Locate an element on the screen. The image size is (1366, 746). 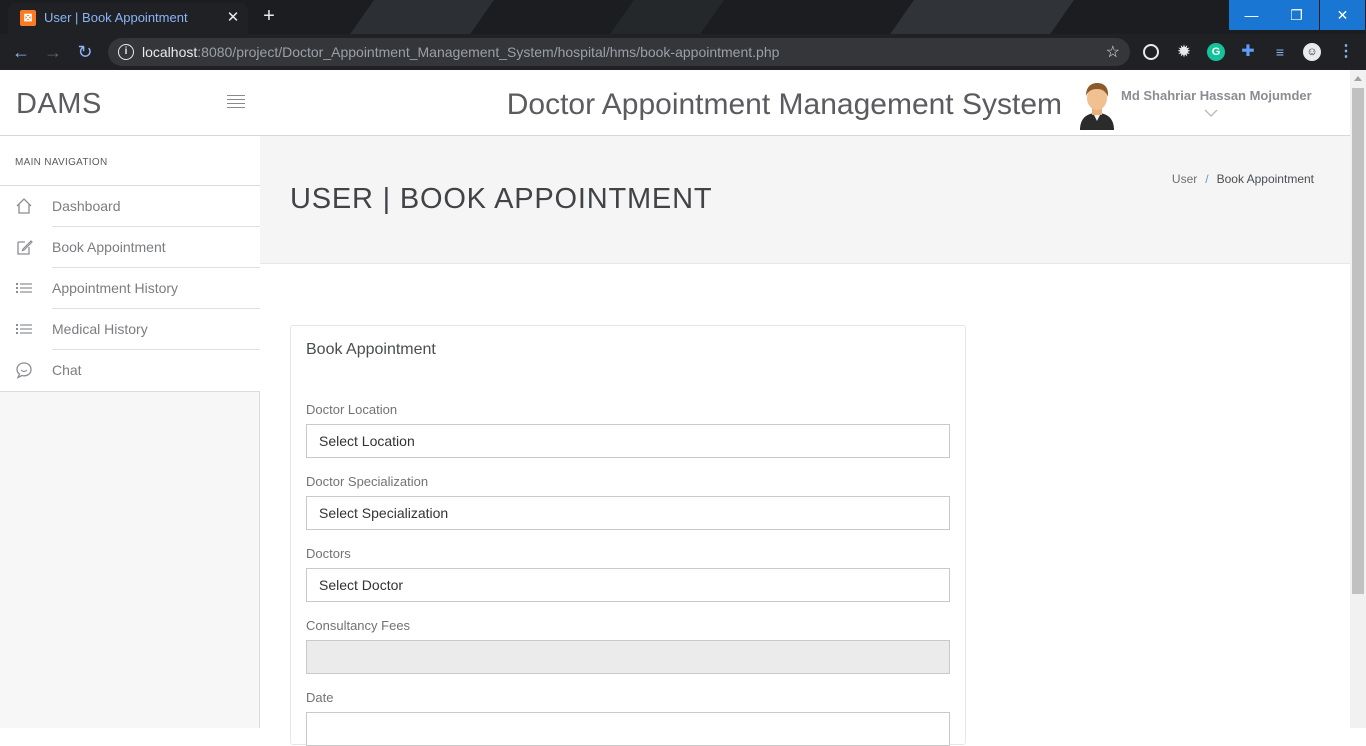
grammarly-icon: G is located at coordinates (1216, 52).